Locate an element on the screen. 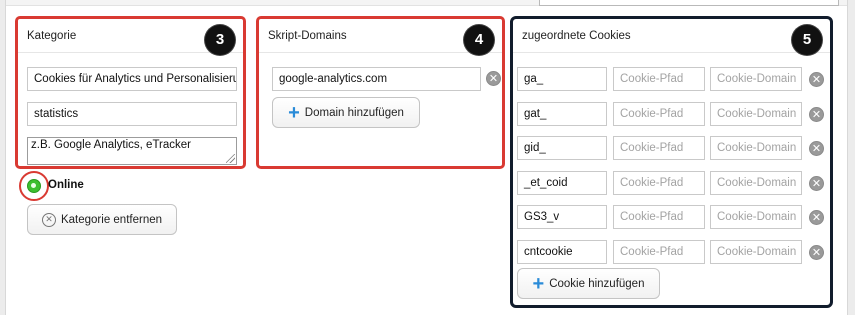 The image size is (855, 315). remove-category-button: ✕ Kategorie entfernen is located at coordinates (102, 219).